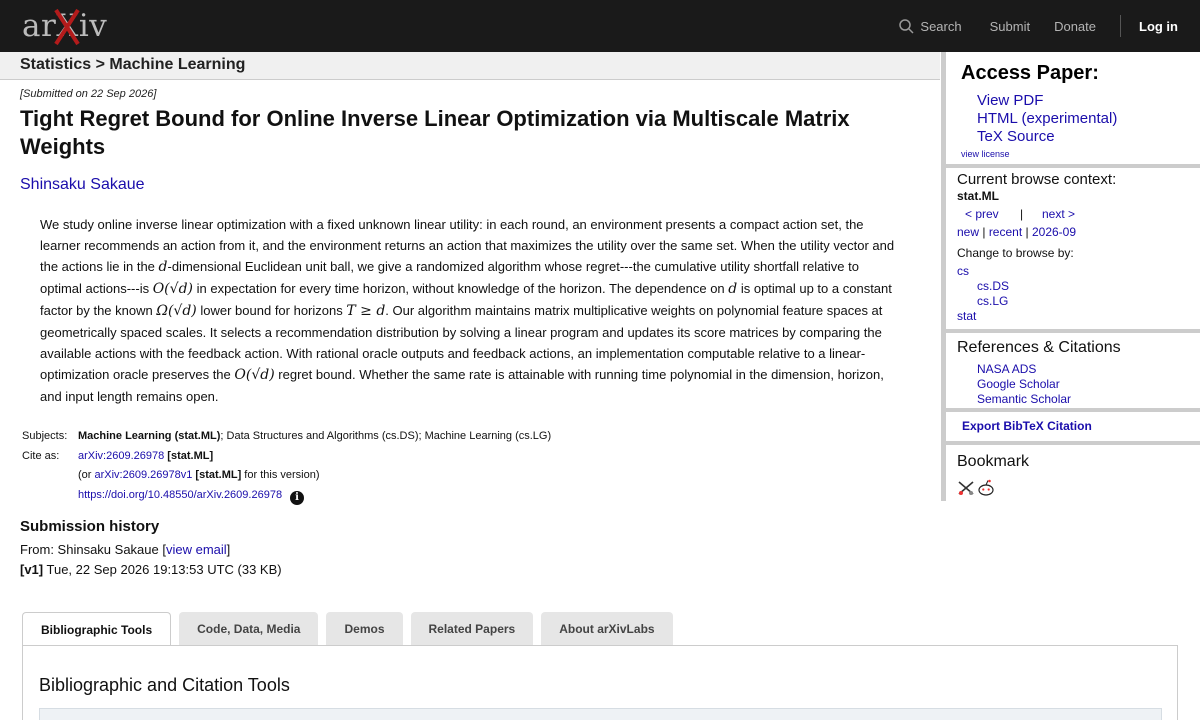 The width and height of the screenshot is (1200, 720). I want to click on arxiv-id-link: arXiv:2609.26978, so click(121, 456).